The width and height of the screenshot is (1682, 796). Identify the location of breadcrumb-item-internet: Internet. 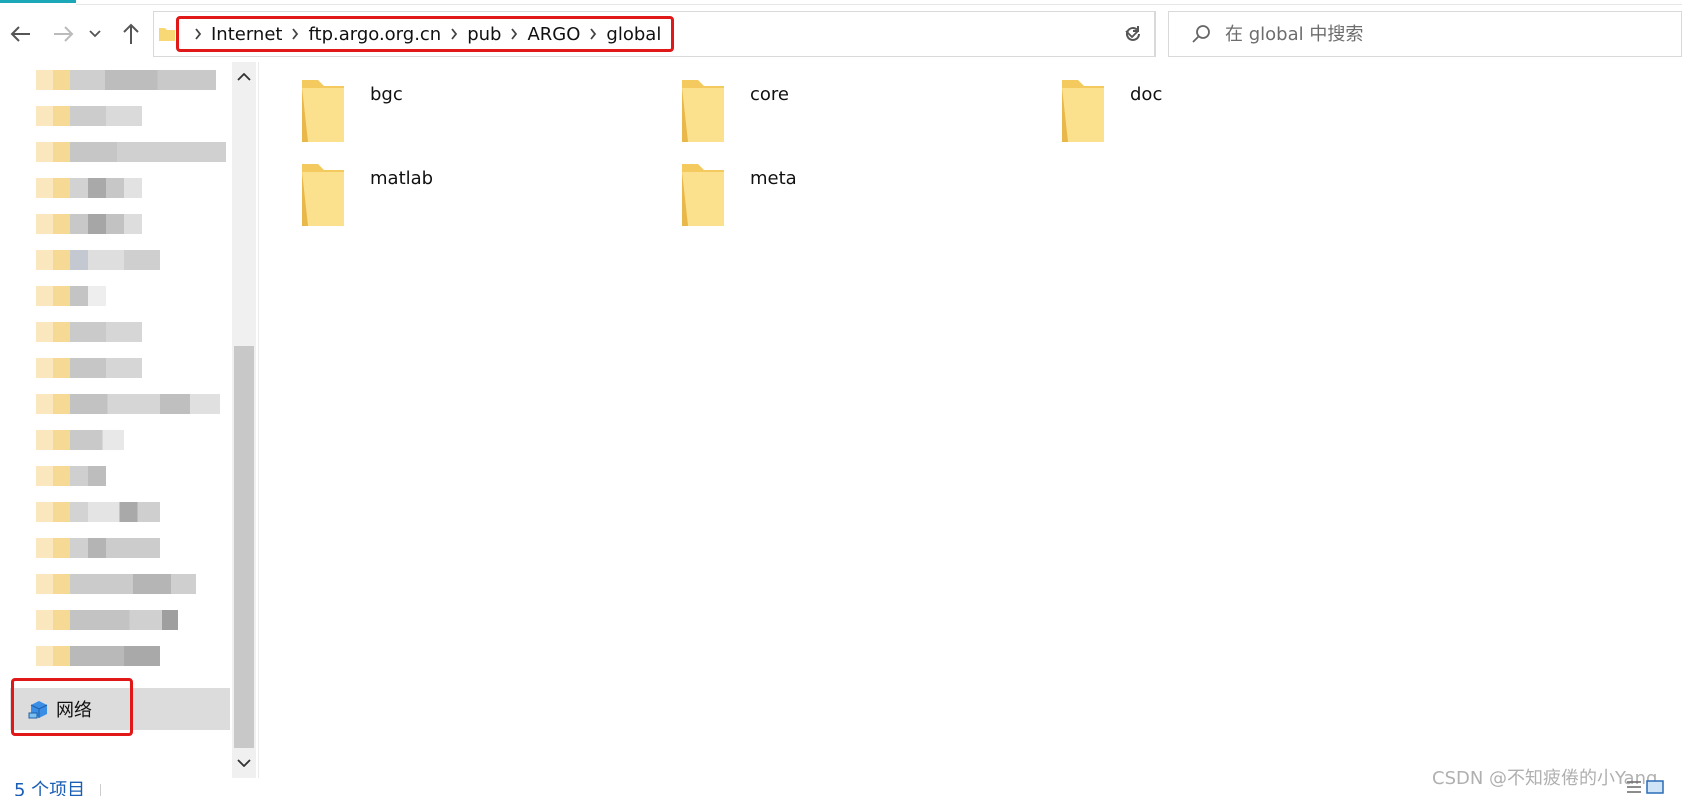
(246, 34).